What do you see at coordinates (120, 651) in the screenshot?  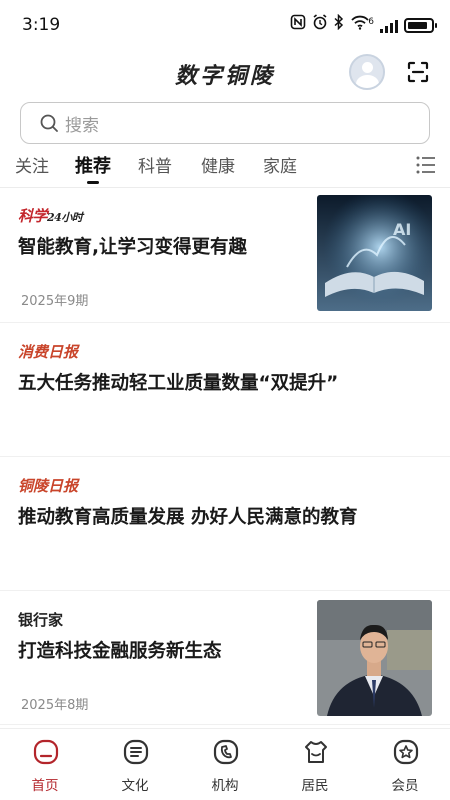 I see `article-title: 打造科技金融服务新生态` at bounding box center [120, 651].